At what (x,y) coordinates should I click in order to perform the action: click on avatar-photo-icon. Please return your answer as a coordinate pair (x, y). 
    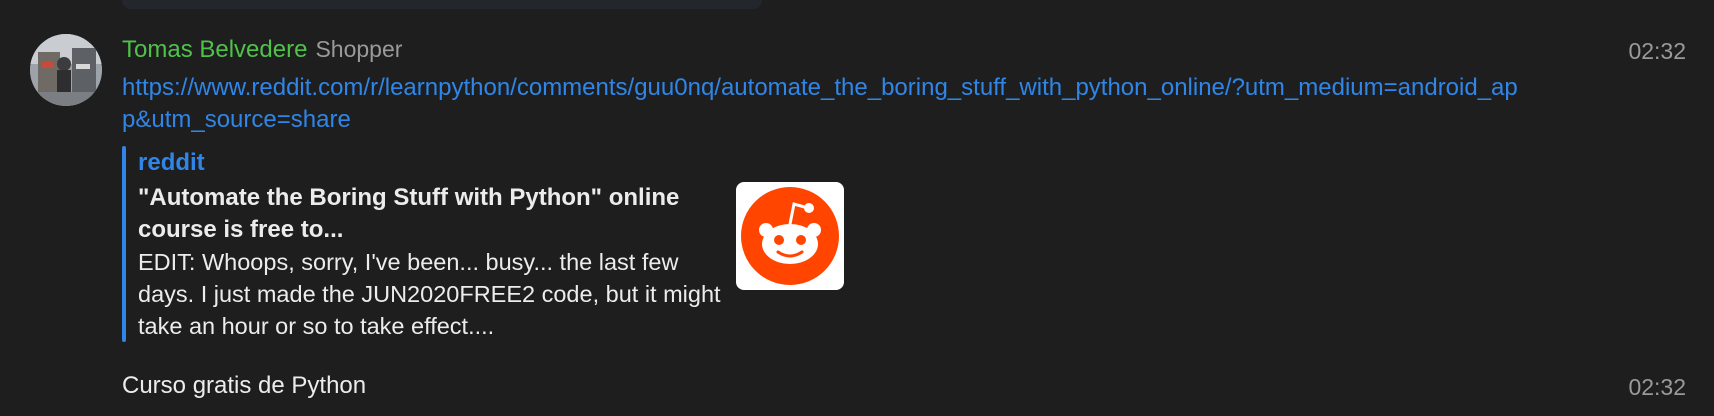
    Looking at the image, I should click on (66, 70).